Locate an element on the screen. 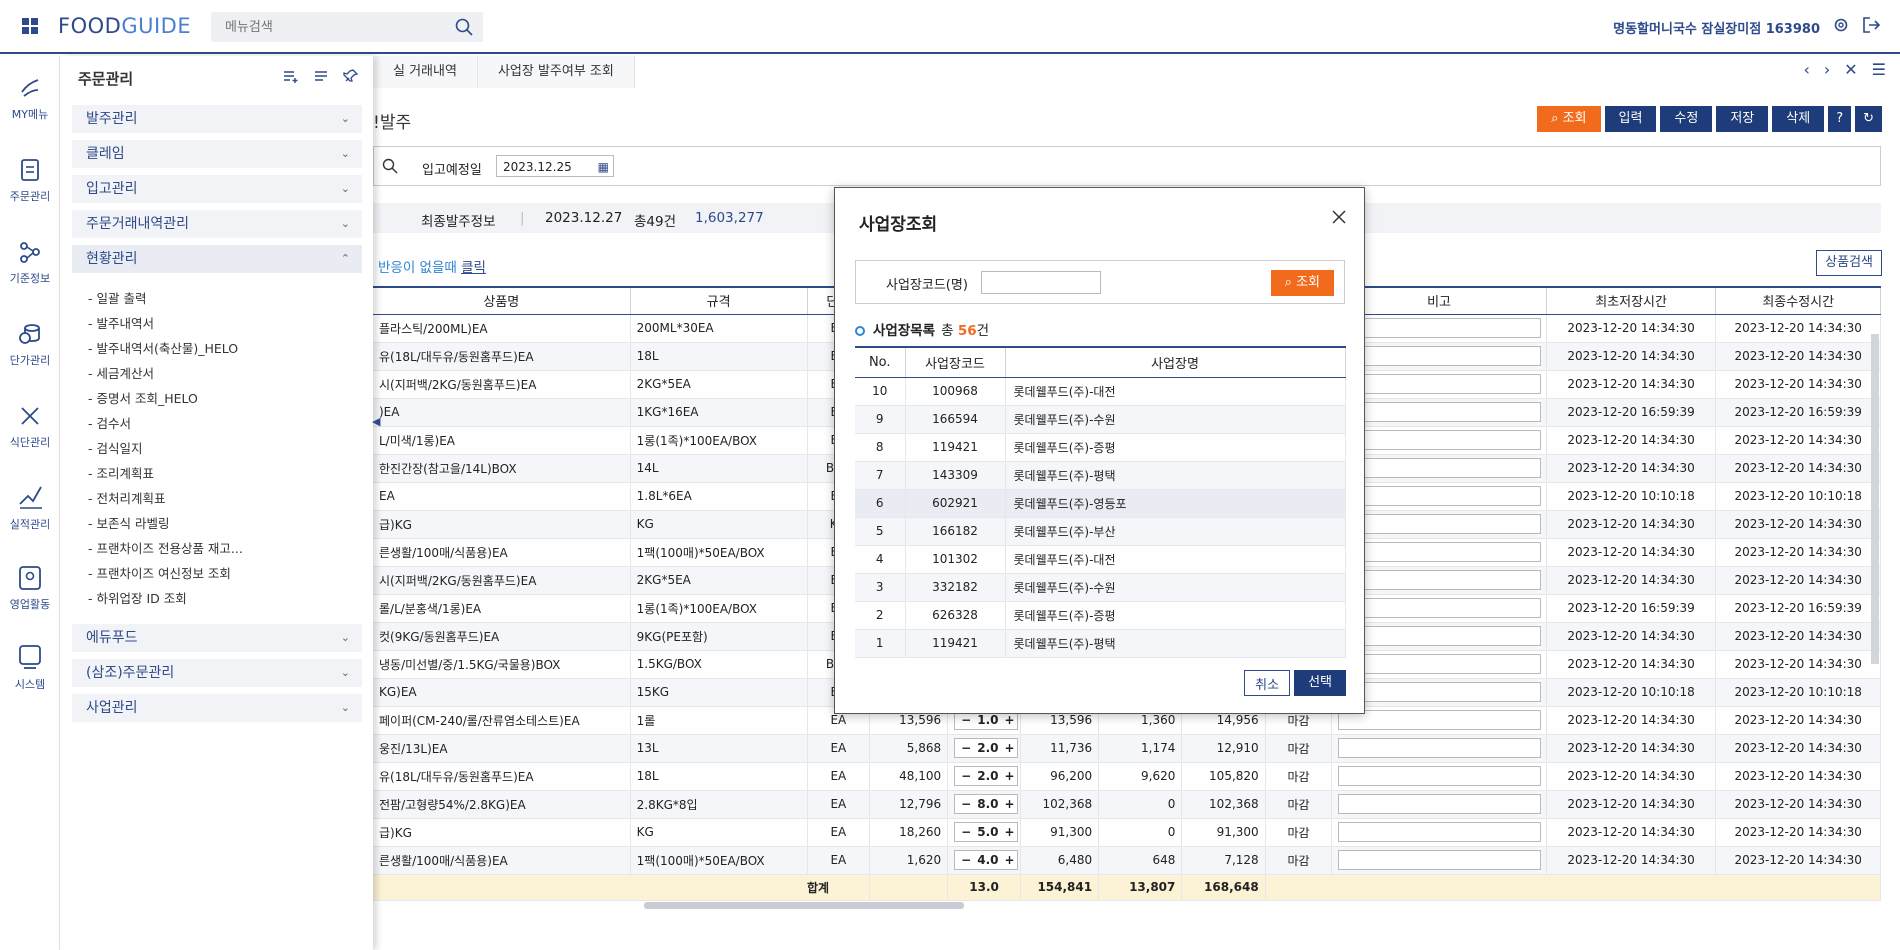 The width and height of the screenshot is (1900, 950). sidebar-item-tasting-log: - 검식일지 is located at coordinates (115, 447).